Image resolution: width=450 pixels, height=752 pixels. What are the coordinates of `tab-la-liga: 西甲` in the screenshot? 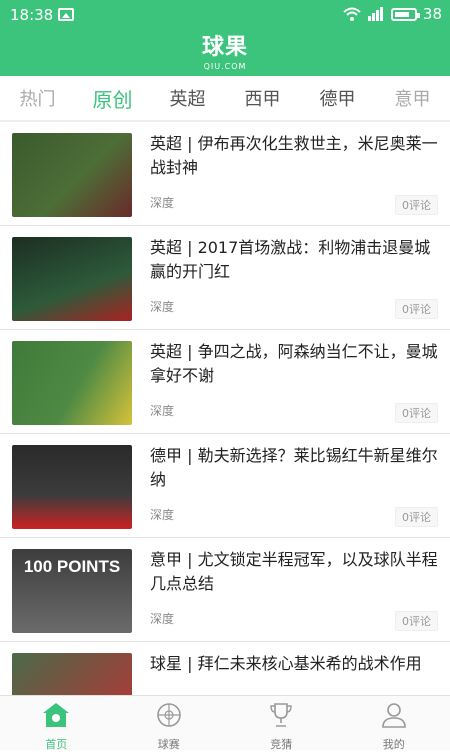 It's located at (262, 98).